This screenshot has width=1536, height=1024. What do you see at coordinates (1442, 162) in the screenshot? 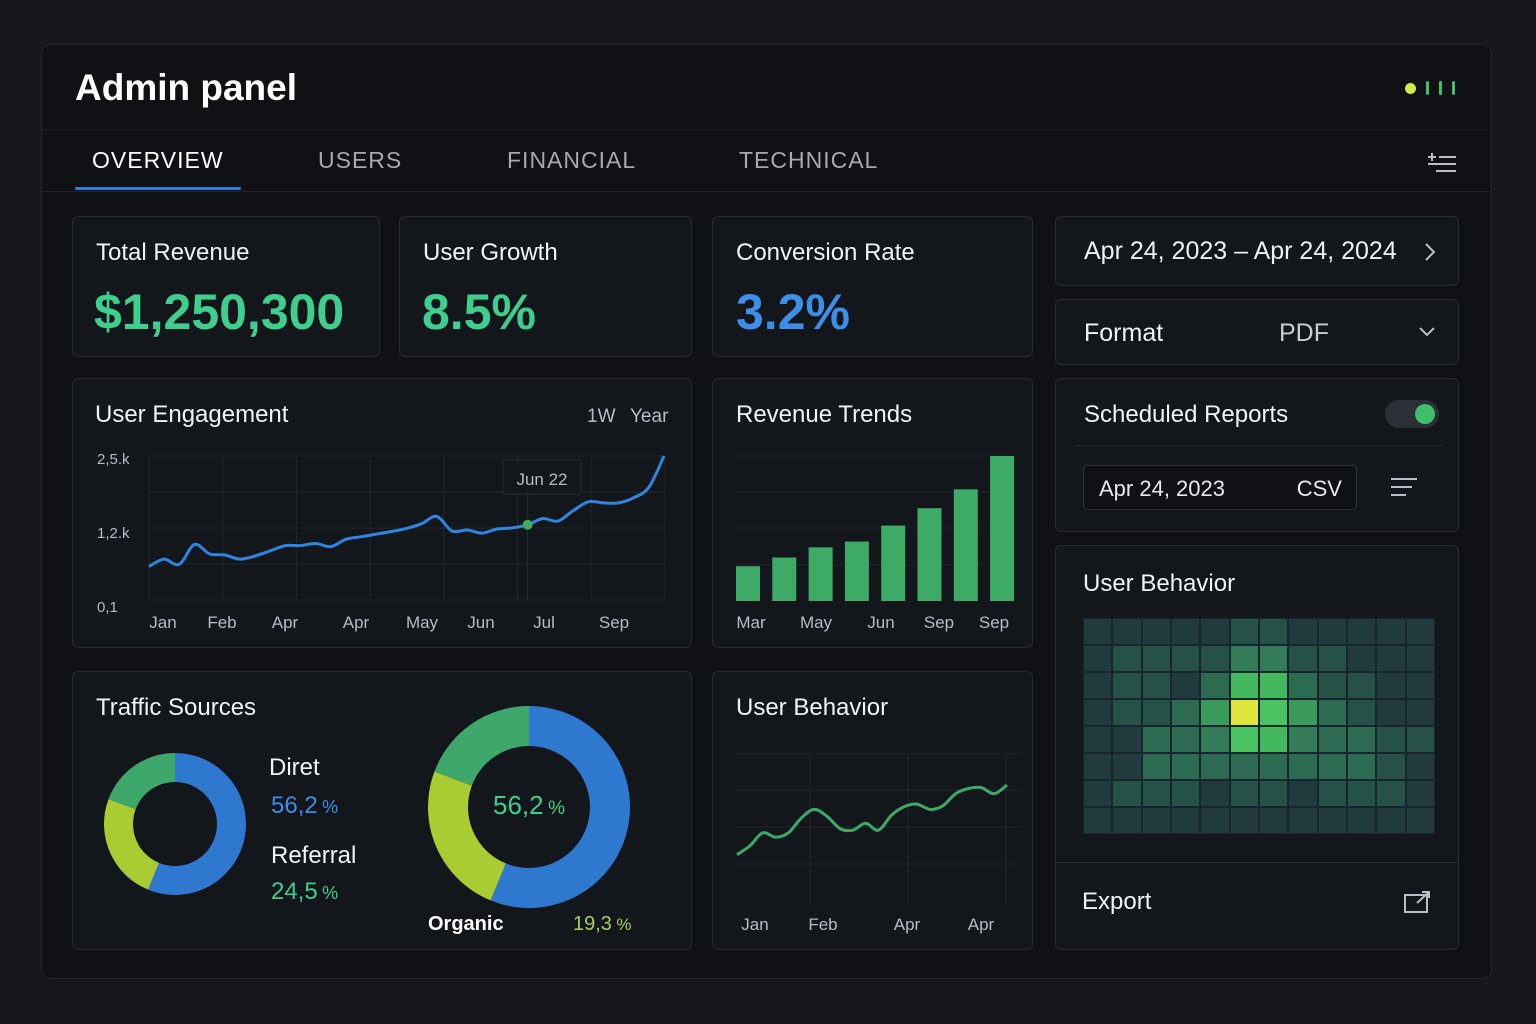
I see `add-filter-icon` at bounding box center [1442, 162].